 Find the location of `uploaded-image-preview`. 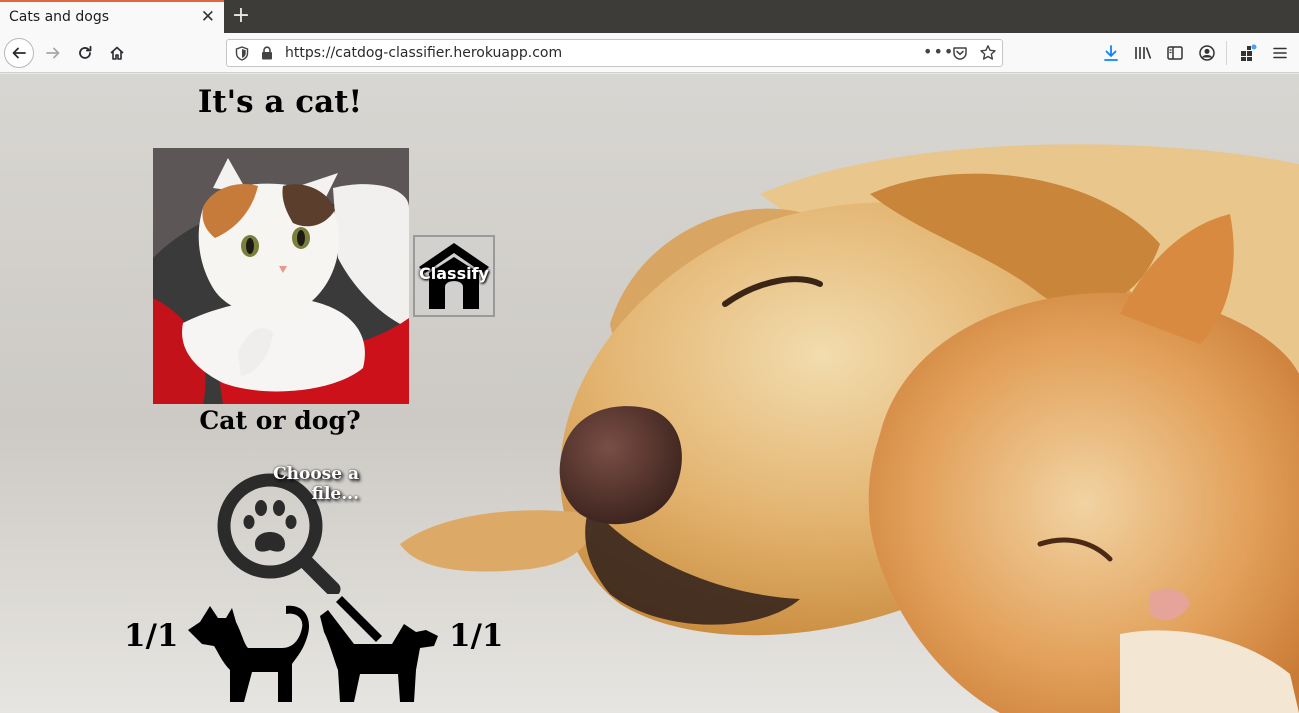

uploaded-image-preview is located at coordinates (281, 276).